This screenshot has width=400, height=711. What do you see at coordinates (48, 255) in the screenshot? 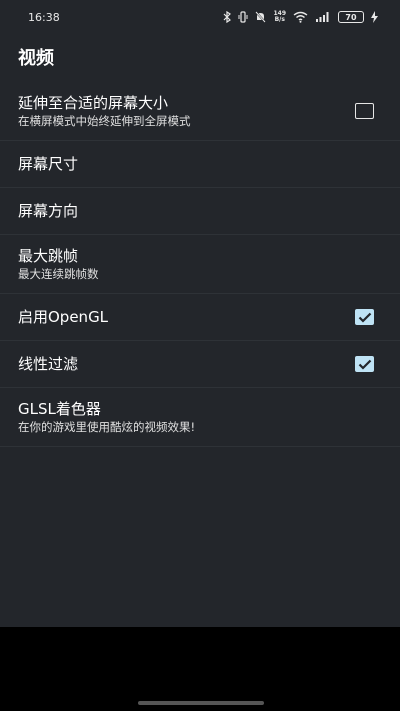
I see `setting-title: 最大跳帧` at bounding box center [48, 255].